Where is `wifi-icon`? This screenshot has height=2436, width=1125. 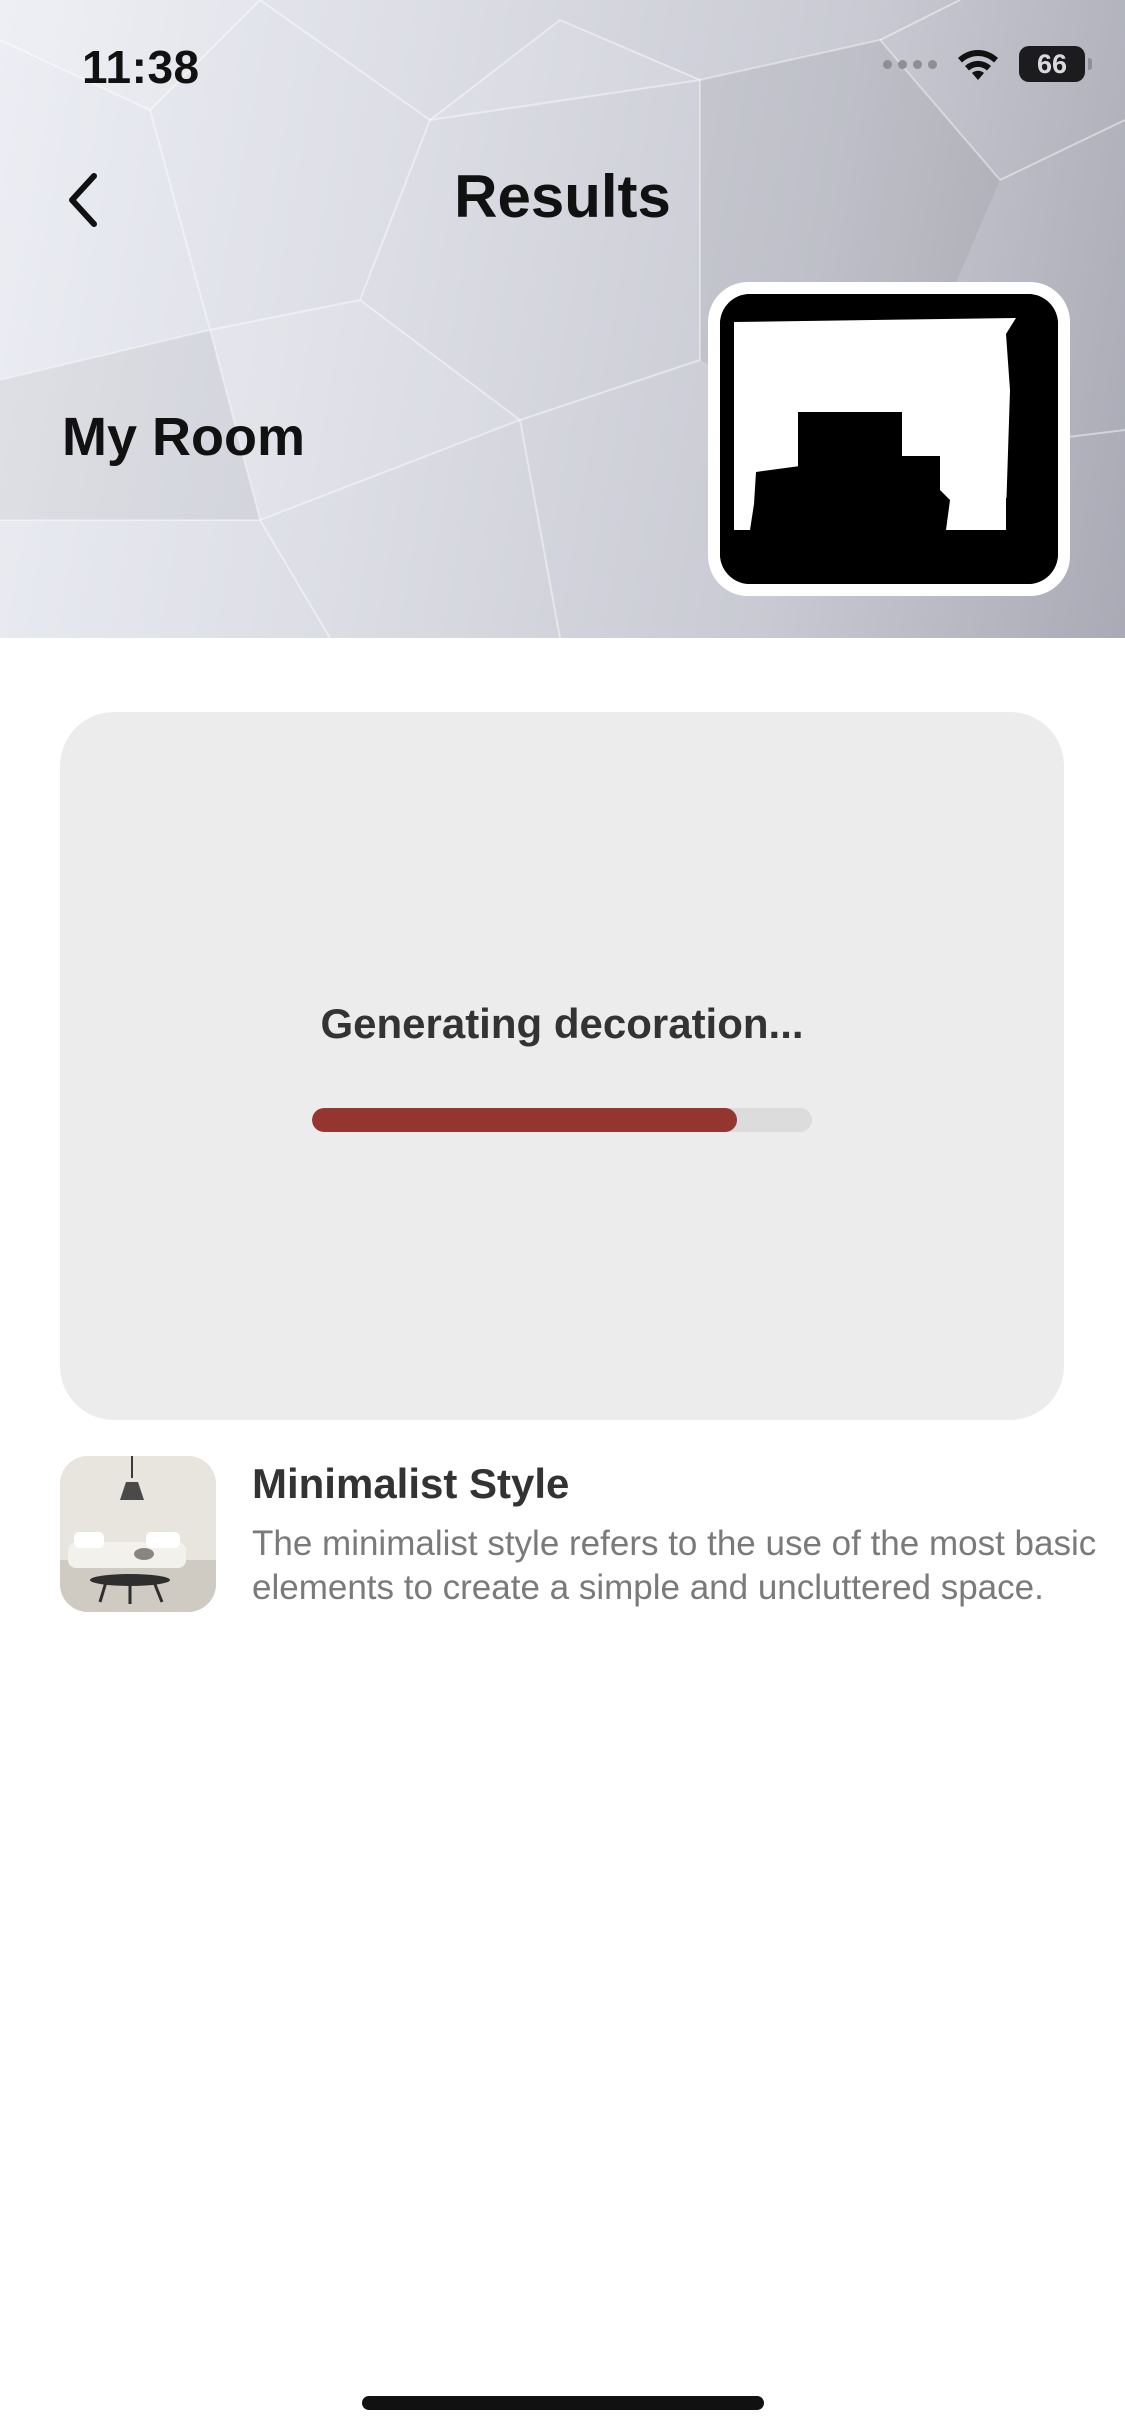
wifi-icon is located at coordinates (978, 65).